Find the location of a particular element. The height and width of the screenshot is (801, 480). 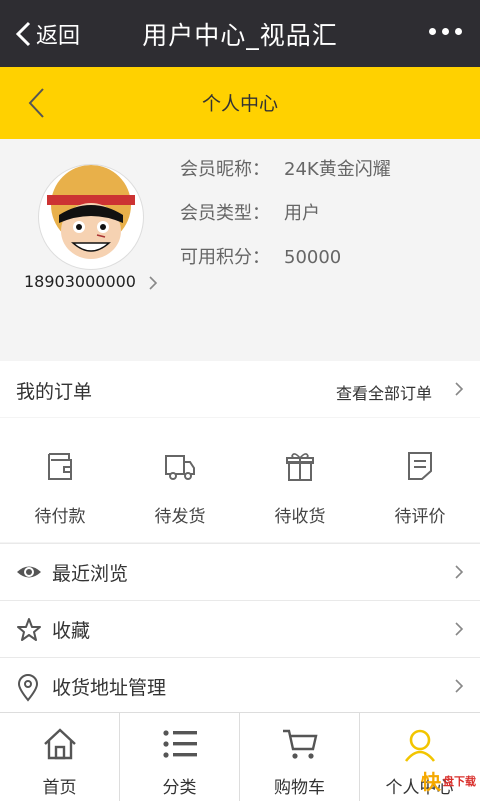

pending-review-button: 待评价 is located at coordinates (420, 487).